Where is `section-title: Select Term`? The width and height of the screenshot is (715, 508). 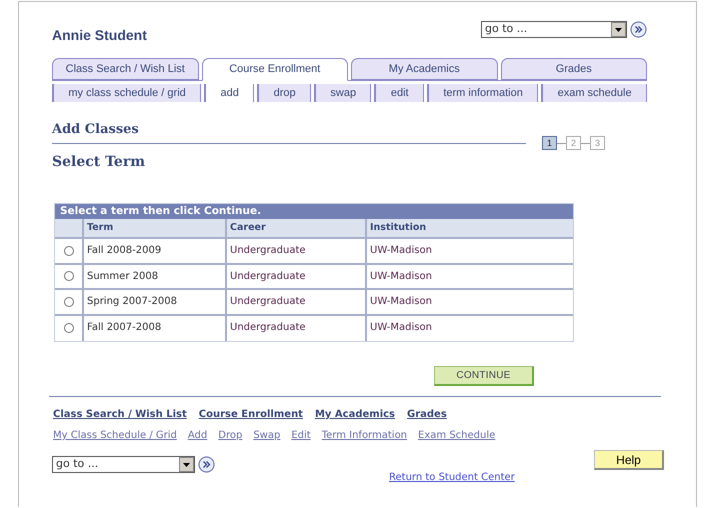 section-title: Select Term is located at coordinates (99, 162).